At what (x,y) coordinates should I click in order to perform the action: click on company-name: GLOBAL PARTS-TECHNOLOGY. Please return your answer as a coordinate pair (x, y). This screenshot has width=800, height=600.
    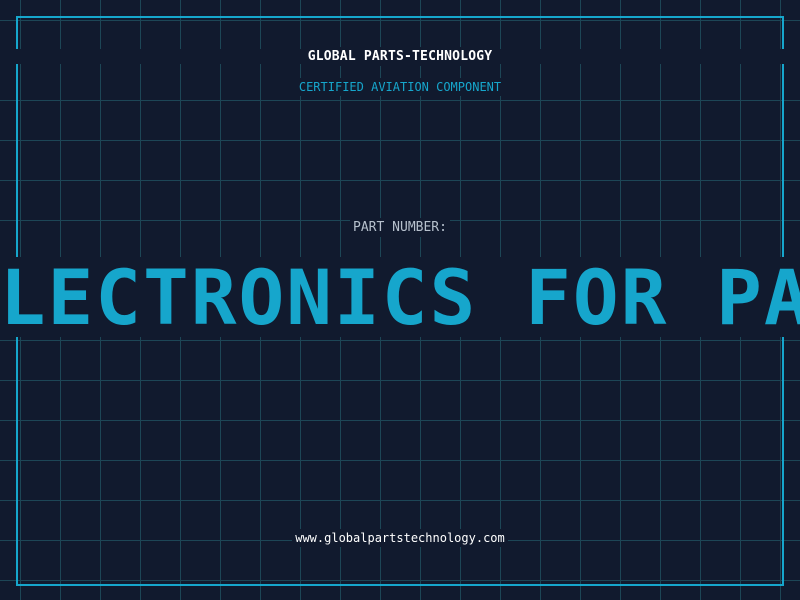
    Looking at the image, I should click on (400, 56).